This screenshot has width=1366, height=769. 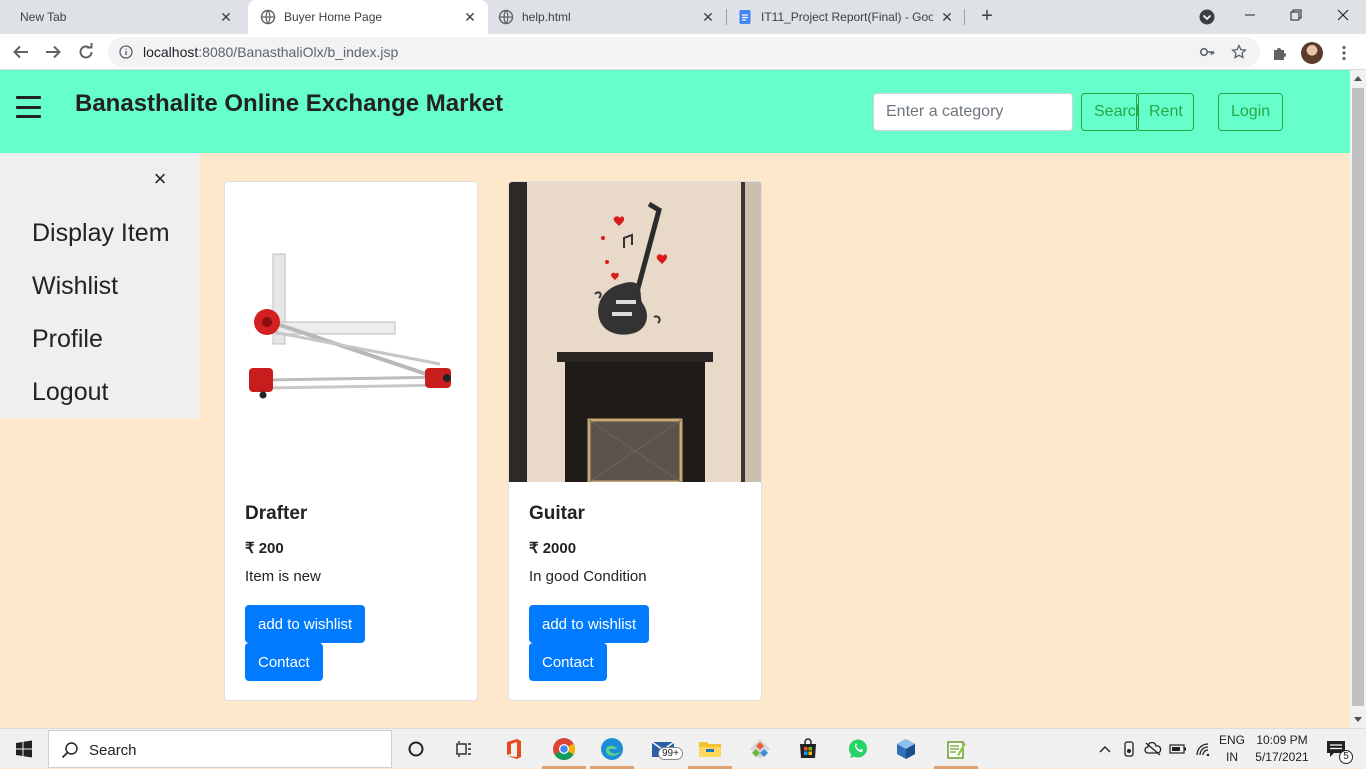 What do you see at coordinates (546, 17) in the screenshot?
I see `tab-title: help.html` at bounding box center [546, 17].